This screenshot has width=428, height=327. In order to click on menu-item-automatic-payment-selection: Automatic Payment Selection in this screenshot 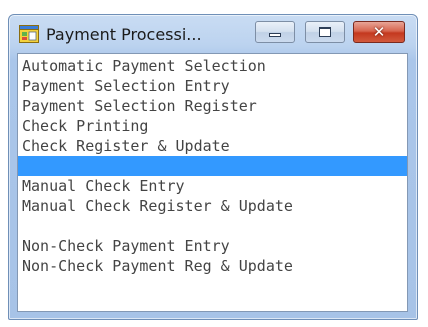, I will do `click(212, 66)`.